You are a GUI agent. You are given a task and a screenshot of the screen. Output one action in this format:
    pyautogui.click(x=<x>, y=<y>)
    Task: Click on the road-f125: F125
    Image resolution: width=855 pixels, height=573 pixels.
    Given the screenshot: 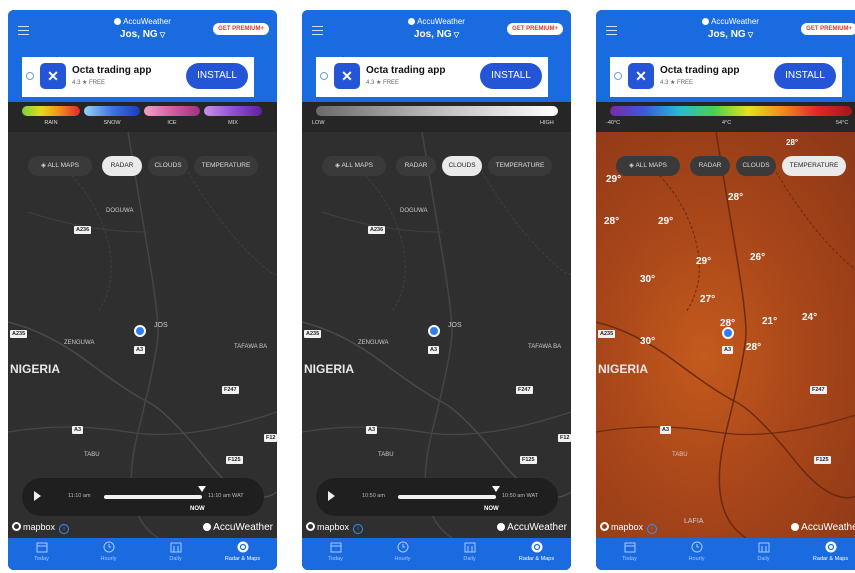 What is the action you would take?
    pyautogui.click(x=234, y=460)
    